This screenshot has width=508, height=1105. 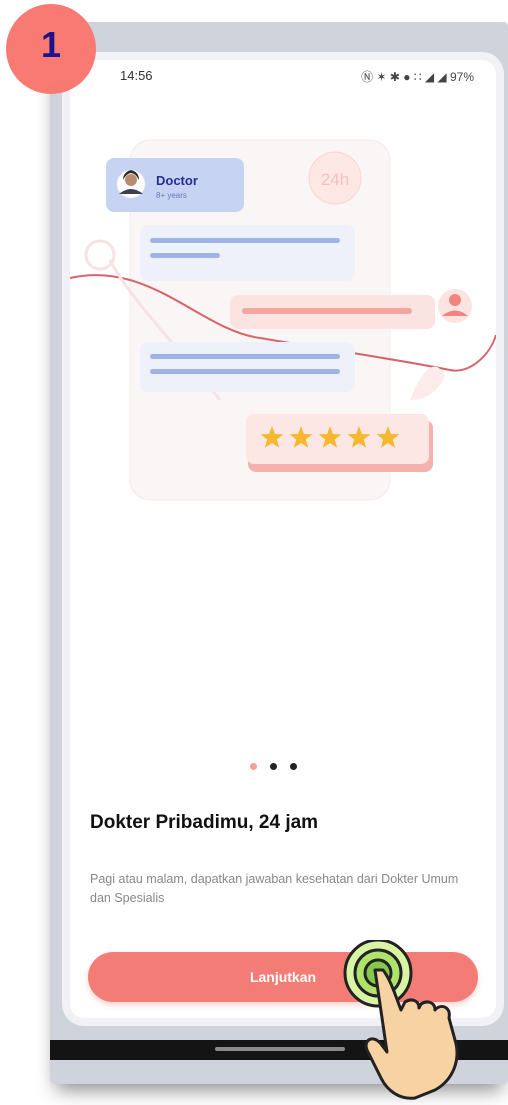 I want to click on status-icons: Ⓝ ✶ ✱ ● ∷ ◢ ◢ 97%, so click(x=417, y=76).